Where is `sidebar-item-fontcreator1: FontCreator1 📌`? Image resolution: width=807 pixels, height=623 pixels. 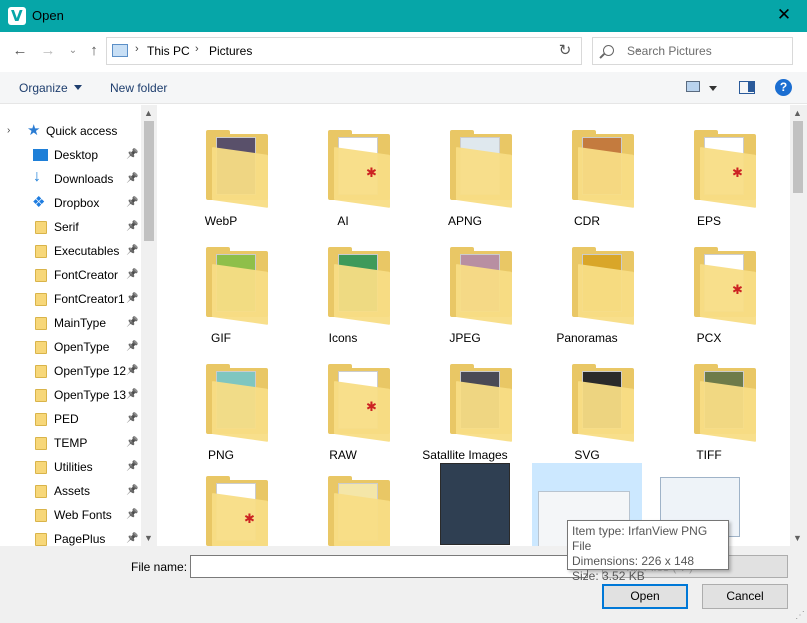
sidebar-item-fontcreator1: FontCreator1 📌 is located at coordinates (70, 299).